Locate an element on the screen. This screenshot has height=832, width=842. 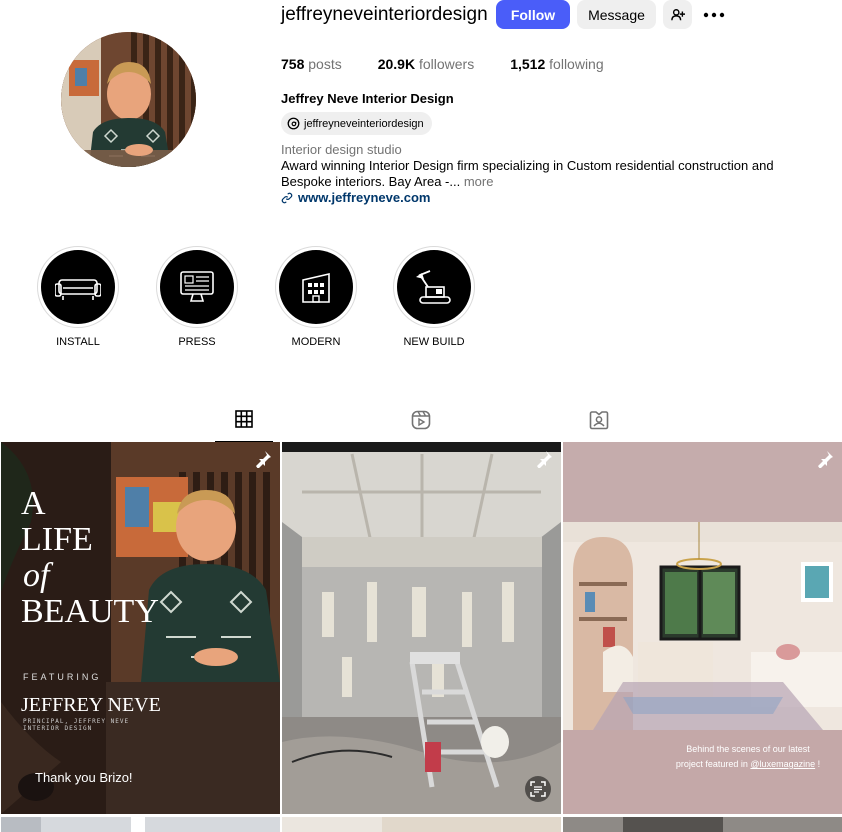
excavator-icon is located at coordinates (433, 287).